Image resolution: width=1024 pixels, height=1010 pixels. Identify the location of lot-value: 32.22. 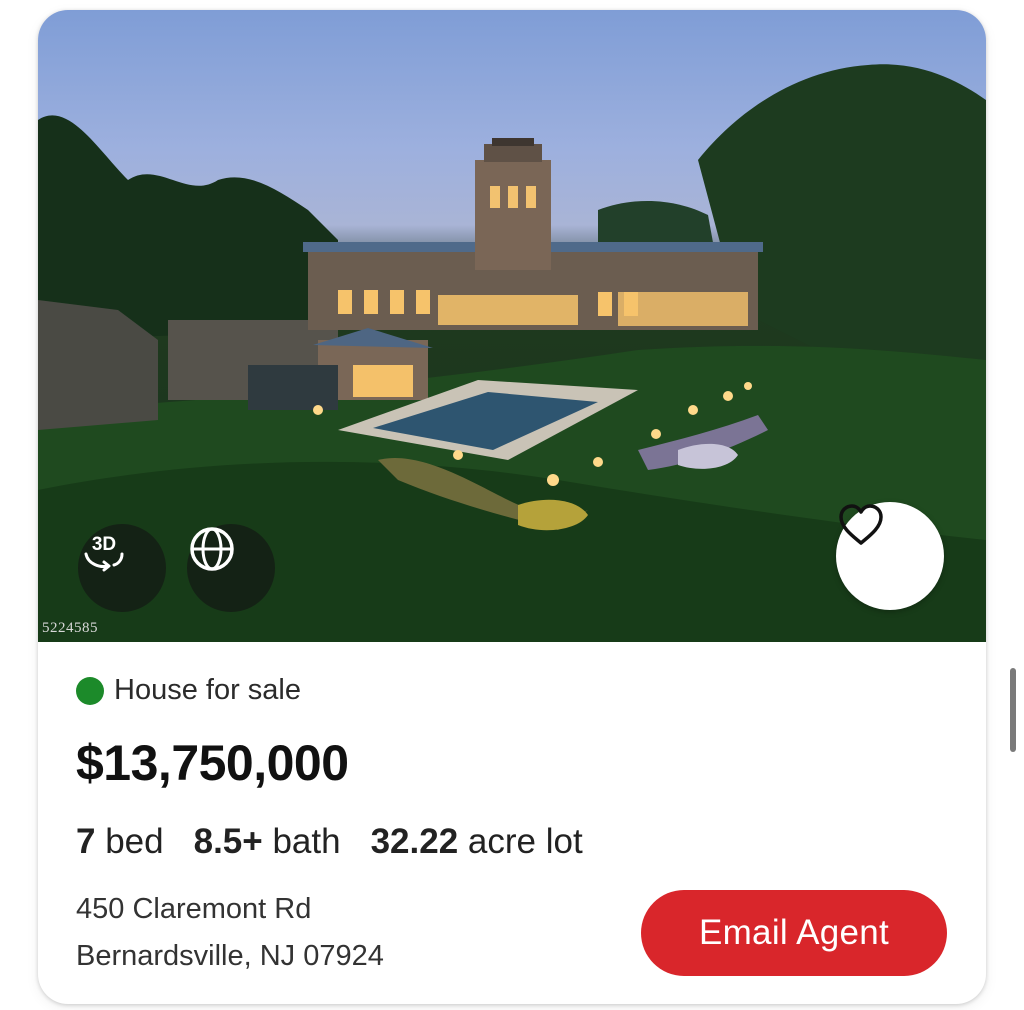
(414, 841).